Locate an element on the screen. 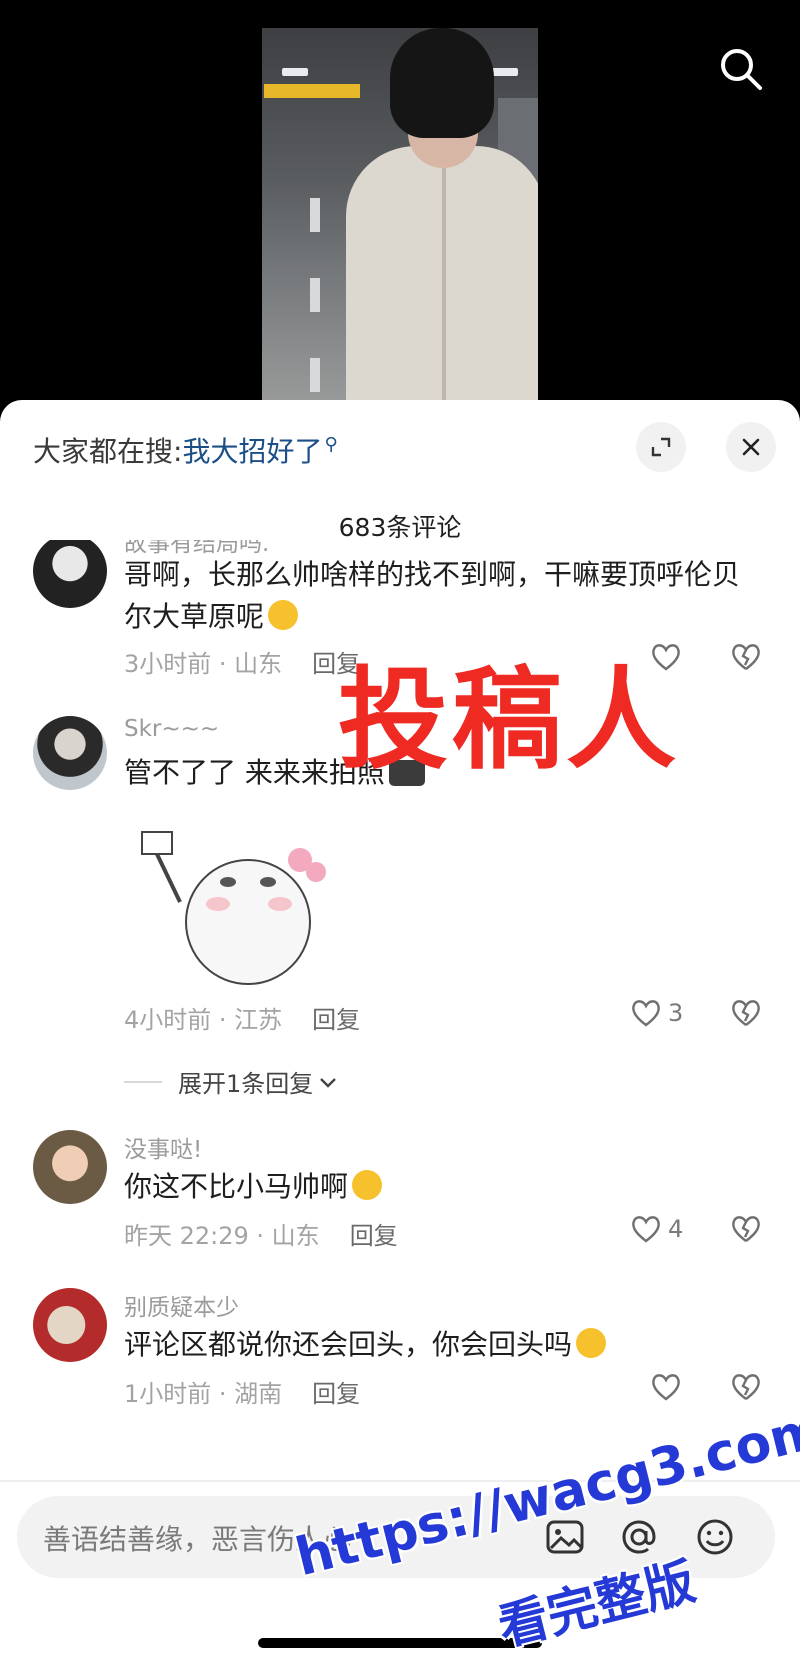 Image resolution: width=800 pixels, height=1665 pixels. comment-text: 哥啊，长那么帅啥样的找不到啊，干嘛要顶呼伦贝尔大草原呢 is located at coordinates (444, 596).